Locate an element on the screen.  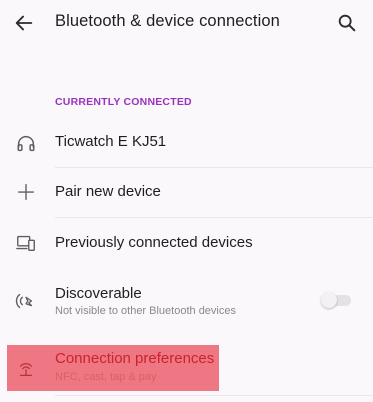
search-icon is located at coordinates (347, 23).